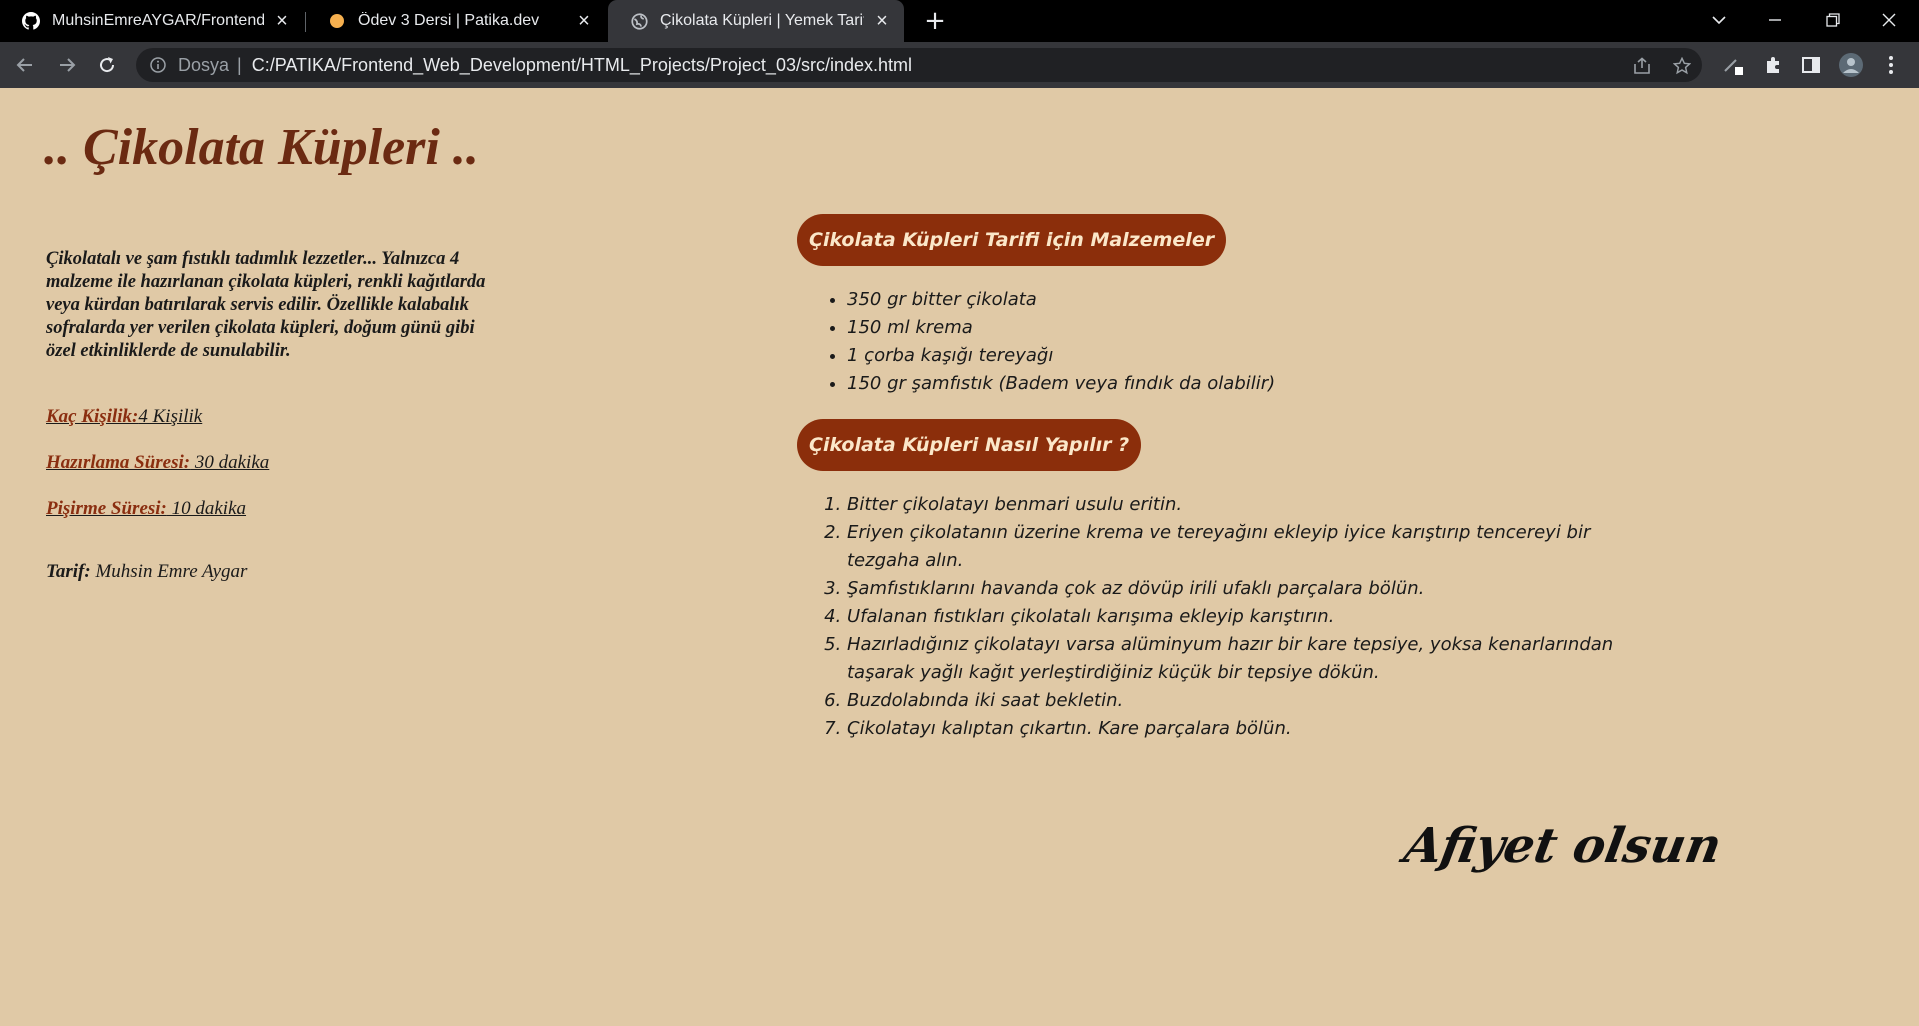  I want to click on new-tab-button: +, so click(935, 21).